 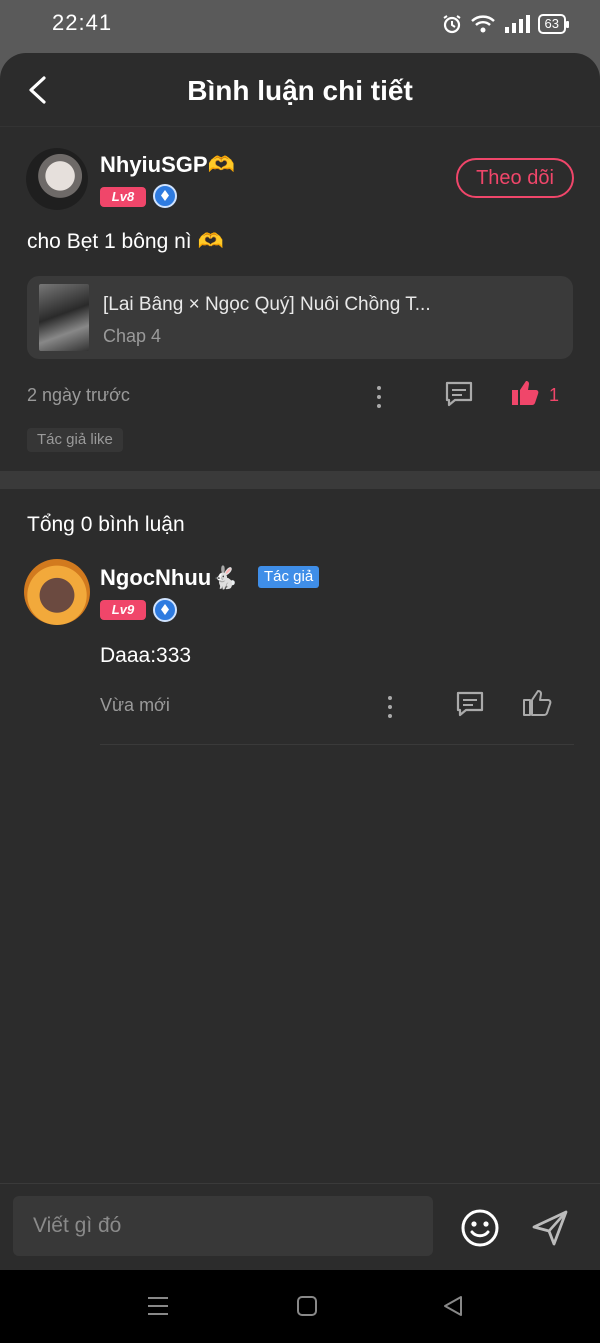 I want to click on menu-icon, so click(x=158, y=1306).